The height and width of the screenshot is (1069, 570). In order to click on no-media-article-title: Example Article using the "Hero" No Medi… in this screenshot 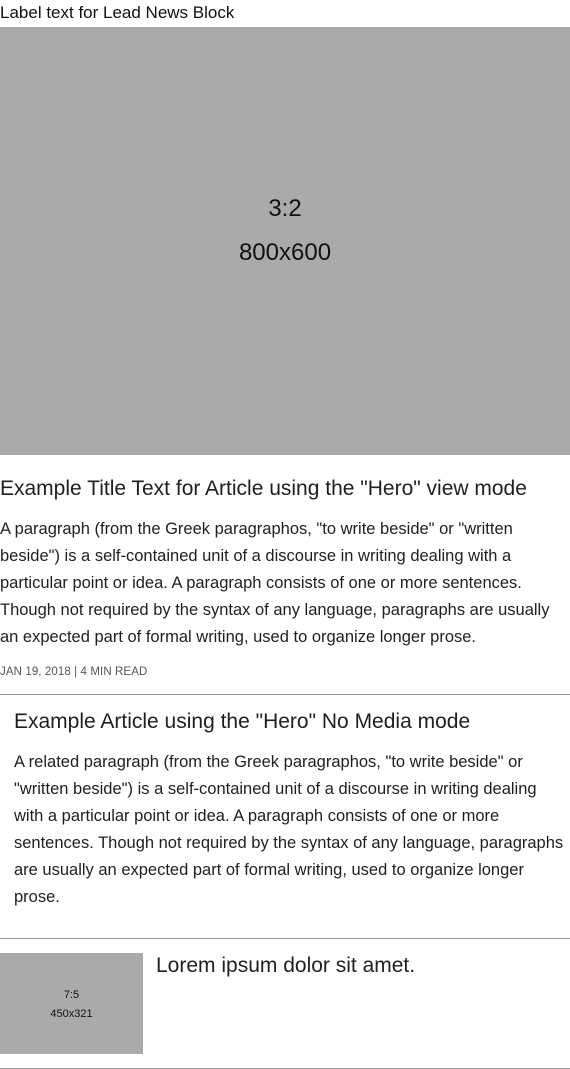, I will do `click(289, 722)`.